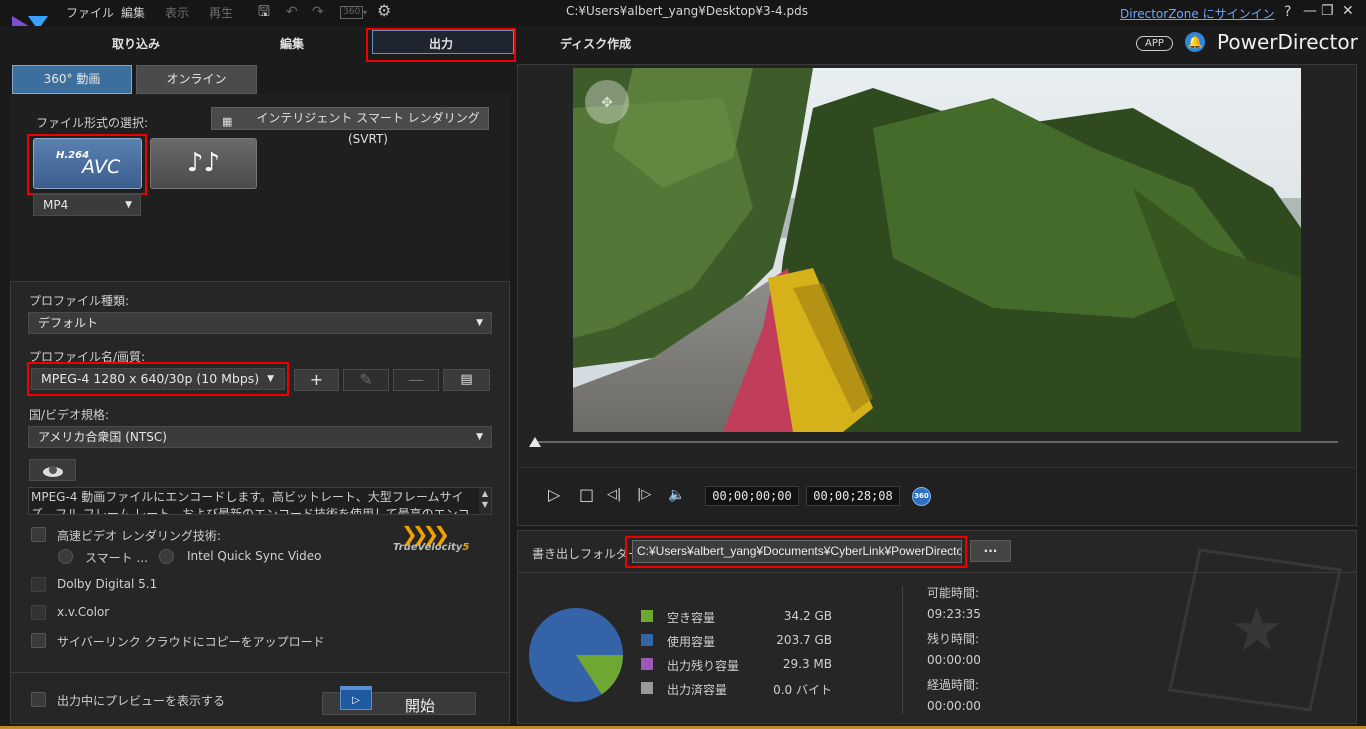 The image size is (1366, 729). What do you see at coordinates (1197, 13) in the screenshot?
I see `directorzone-signin-link: DirectorZone にサインイン` at bounding box center [1197, 13].